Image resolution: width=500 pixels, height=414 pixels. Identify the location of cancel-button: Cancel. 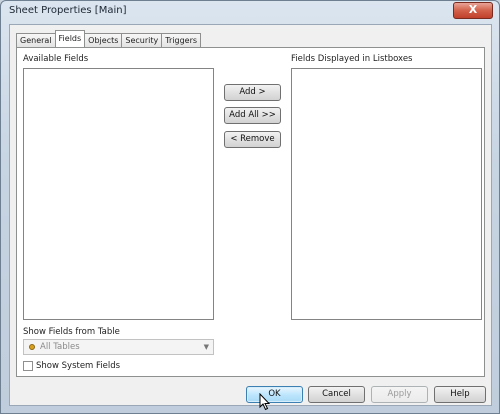
(336, 394).